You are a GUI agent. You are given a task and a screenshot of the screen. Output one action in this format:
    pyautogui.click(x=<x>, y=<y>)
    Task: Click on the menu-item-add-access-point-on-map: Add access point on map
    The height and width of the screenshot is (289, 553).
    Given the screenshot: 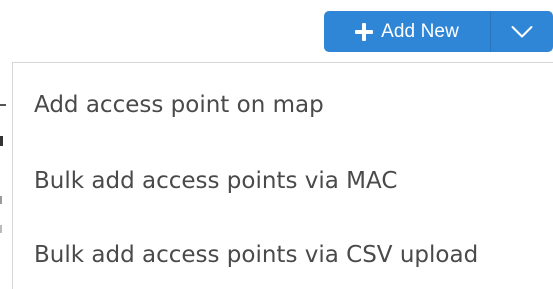 What is the action you would take?
    pyautogui.click(x=179, y=105)
    